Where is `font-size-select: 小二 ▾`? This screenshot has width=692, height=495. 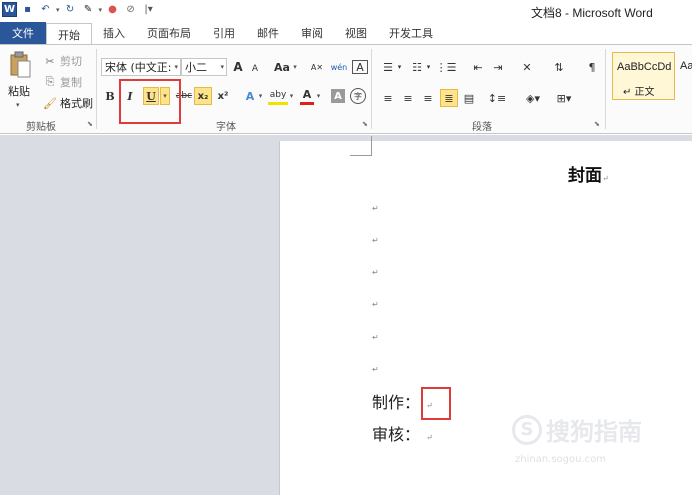
font-size-select: 小二 ▾ is located at coordinates (204, 67).